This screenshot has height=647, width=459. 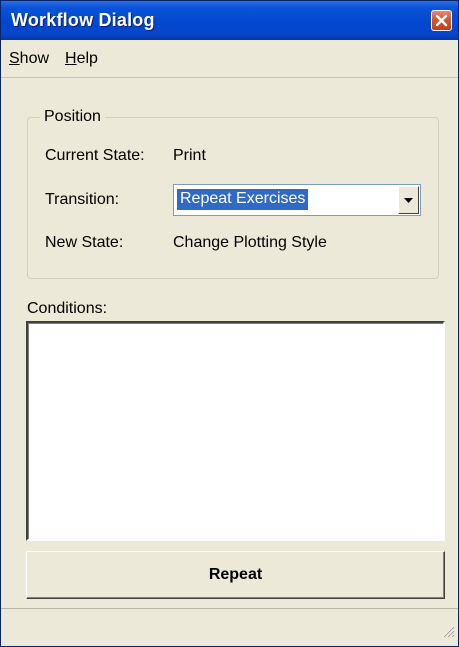 What do you see at coordinates (34, 58) in the screenshot?
I see `menu-show-label: how` at bounding box center [34, 58].